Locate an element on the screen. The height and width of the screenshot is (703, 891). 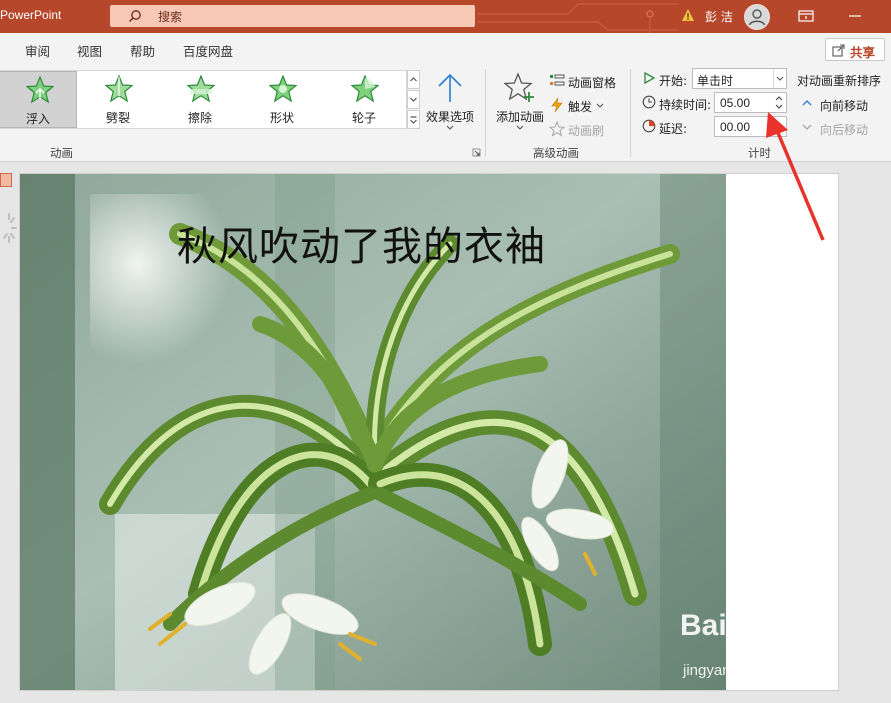
annotation-arrow-icon is located at coordinates (795, 176).